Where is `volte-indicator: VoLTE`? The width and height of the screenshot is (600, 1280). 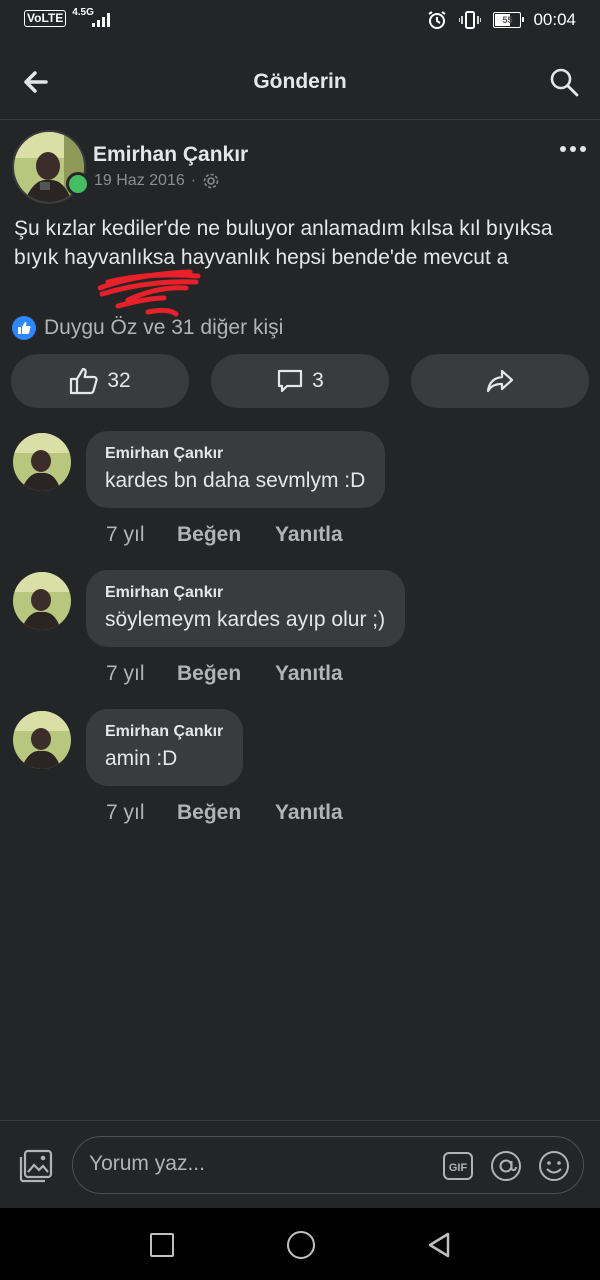 volte-indicator: VoLTE is located at coordinates (45, 18).